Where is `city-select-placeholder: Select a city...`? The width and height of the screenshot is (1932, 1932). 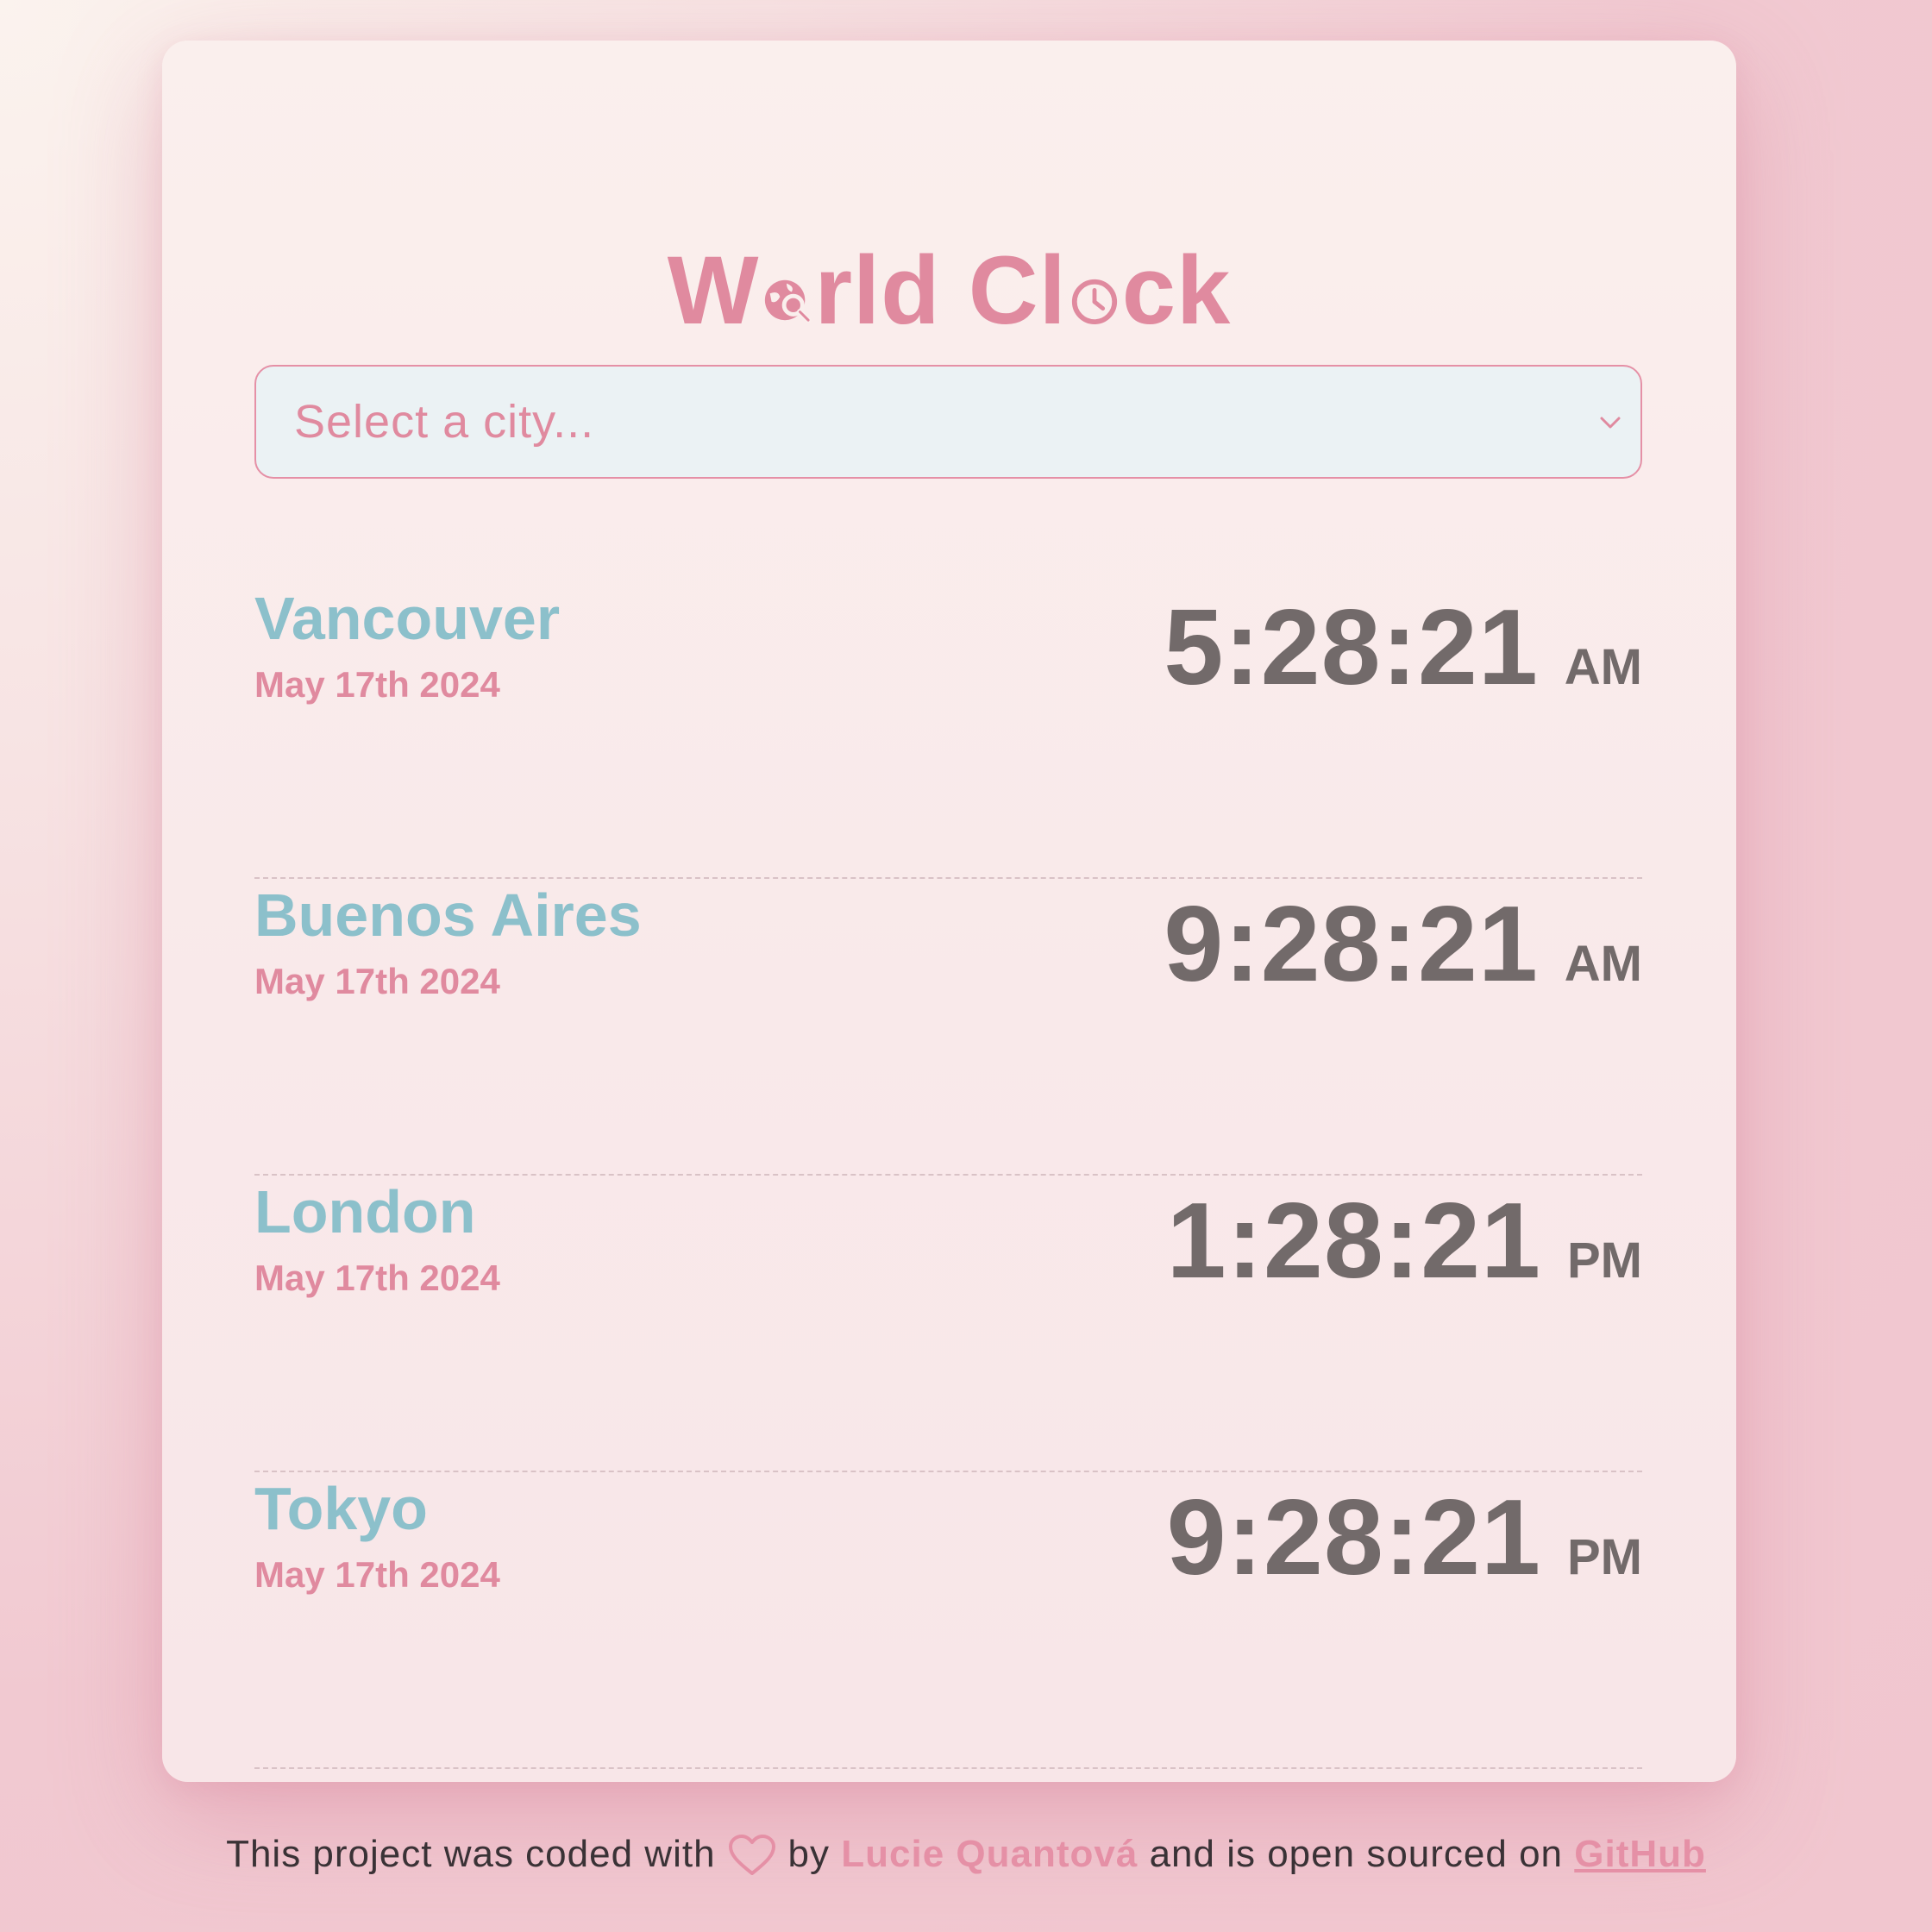 city-select-placeholder: Select a city... is located at coordinates (445, 422).